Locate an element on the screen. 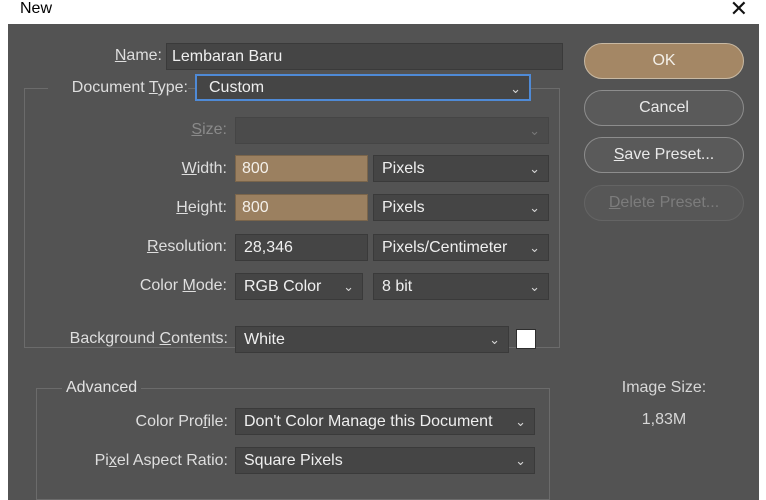  window-title: New is located at coordinates (36, 8).